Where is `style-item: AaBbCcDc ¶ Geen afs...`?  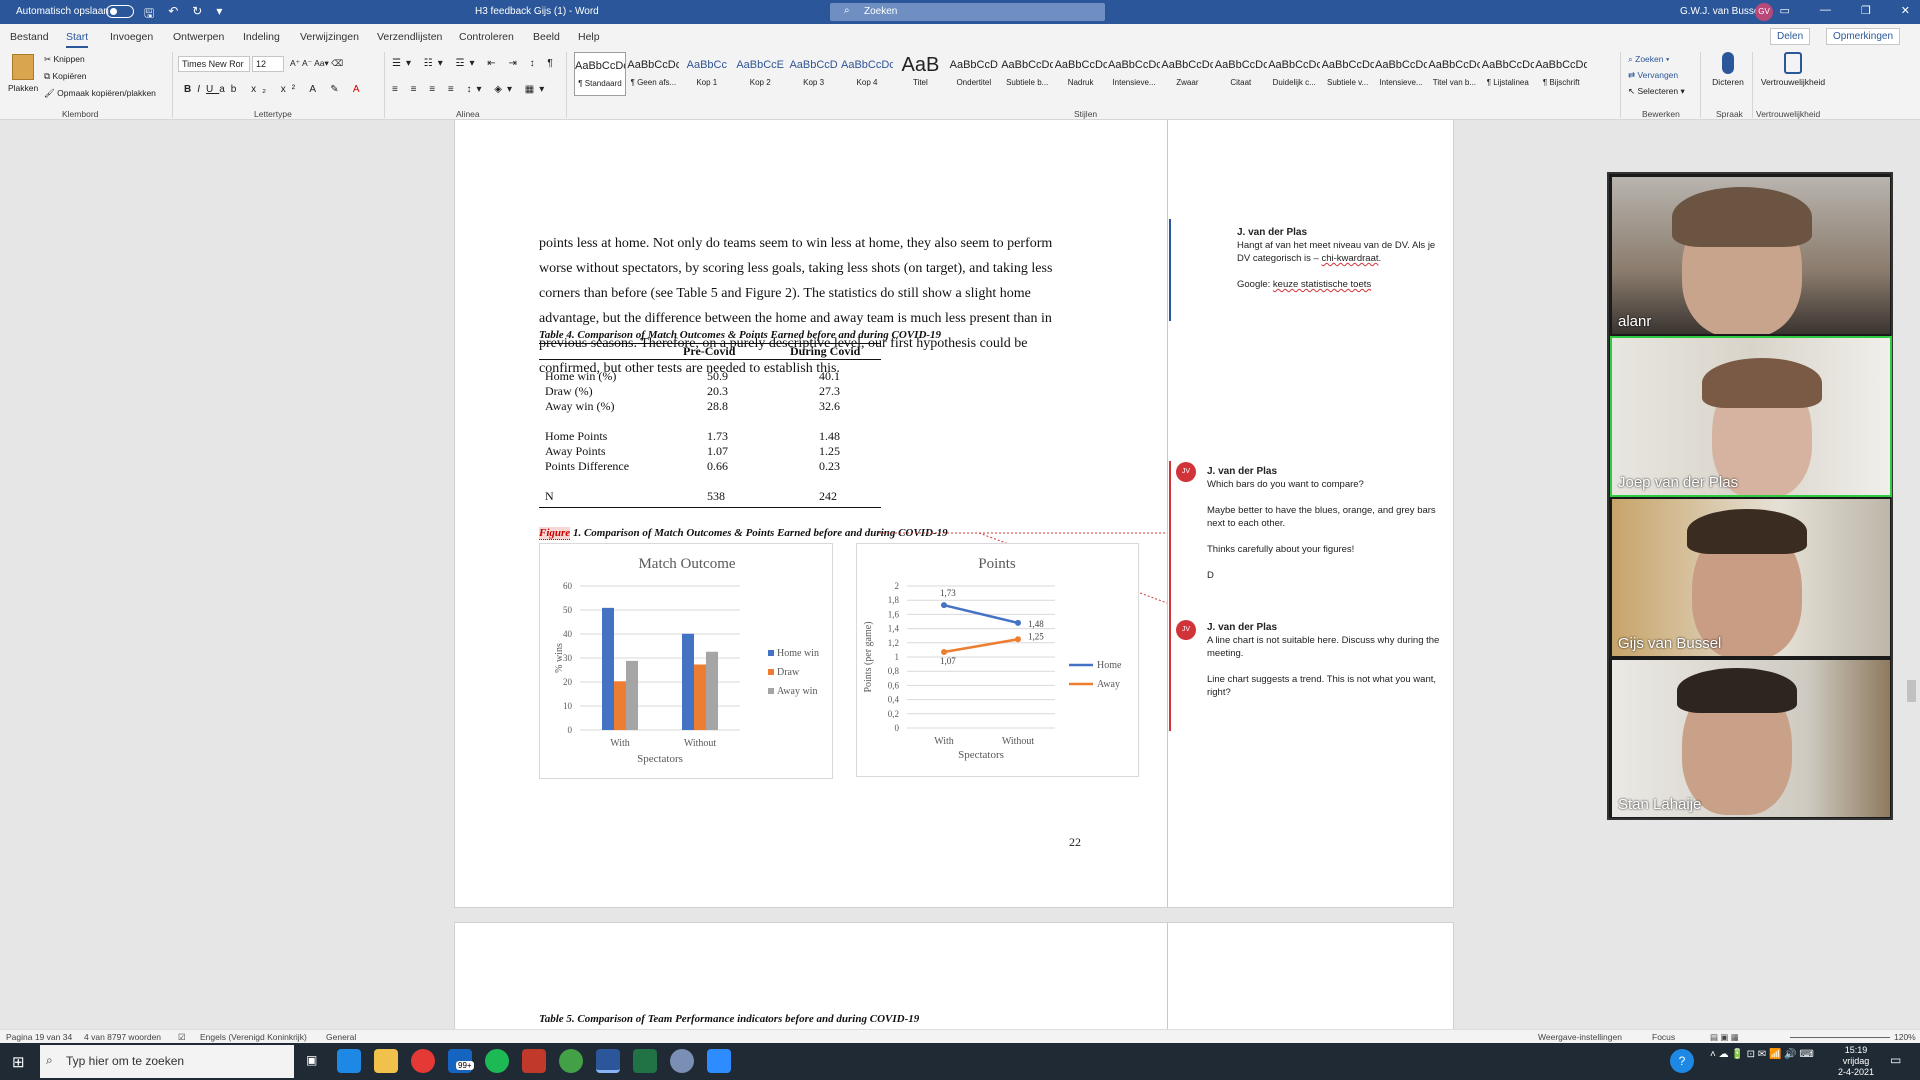
style-item: AaBbCcDc ¶ Geen afs... is located at coordinates (653, 74).